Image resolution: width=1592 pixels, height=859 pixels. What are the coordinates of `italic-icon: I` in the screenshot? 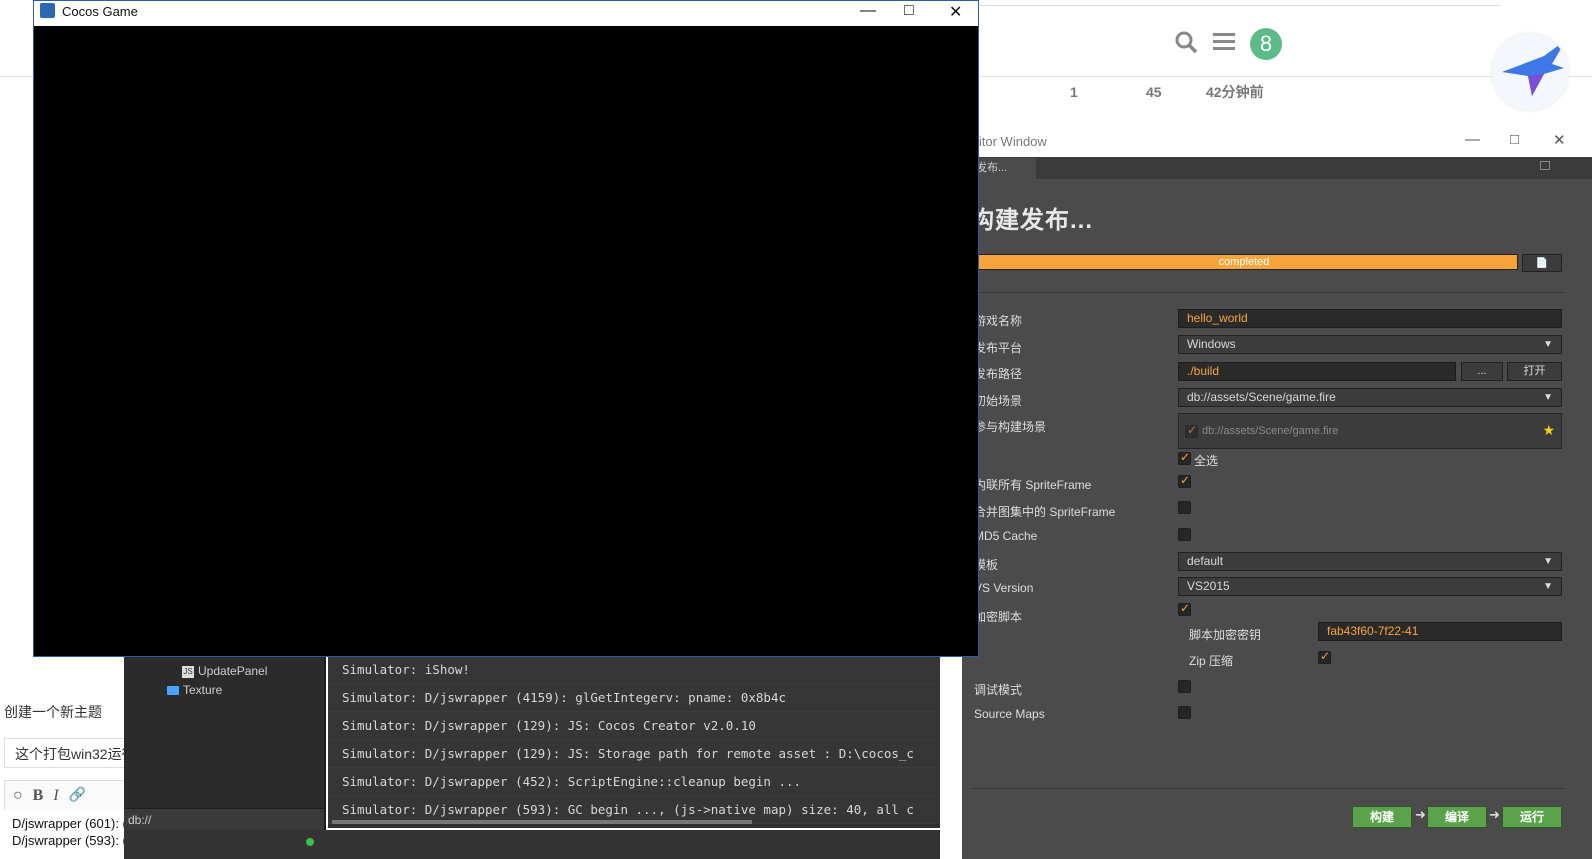 It's located at (55, 796).